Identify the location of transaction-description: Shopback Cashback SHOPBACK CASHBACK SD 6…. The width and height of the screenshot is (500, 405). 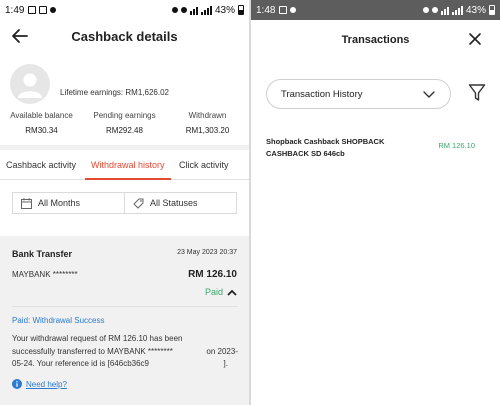
(325, 147).